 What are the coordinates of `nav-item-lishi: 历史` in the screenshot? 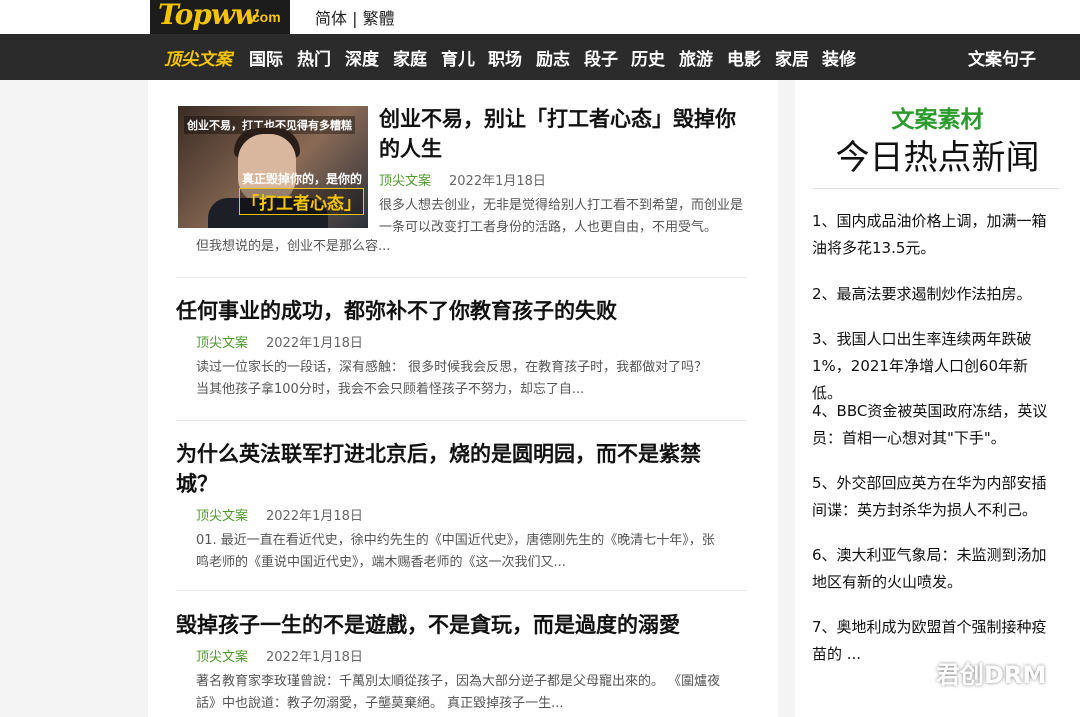 It's located at (648, 57).